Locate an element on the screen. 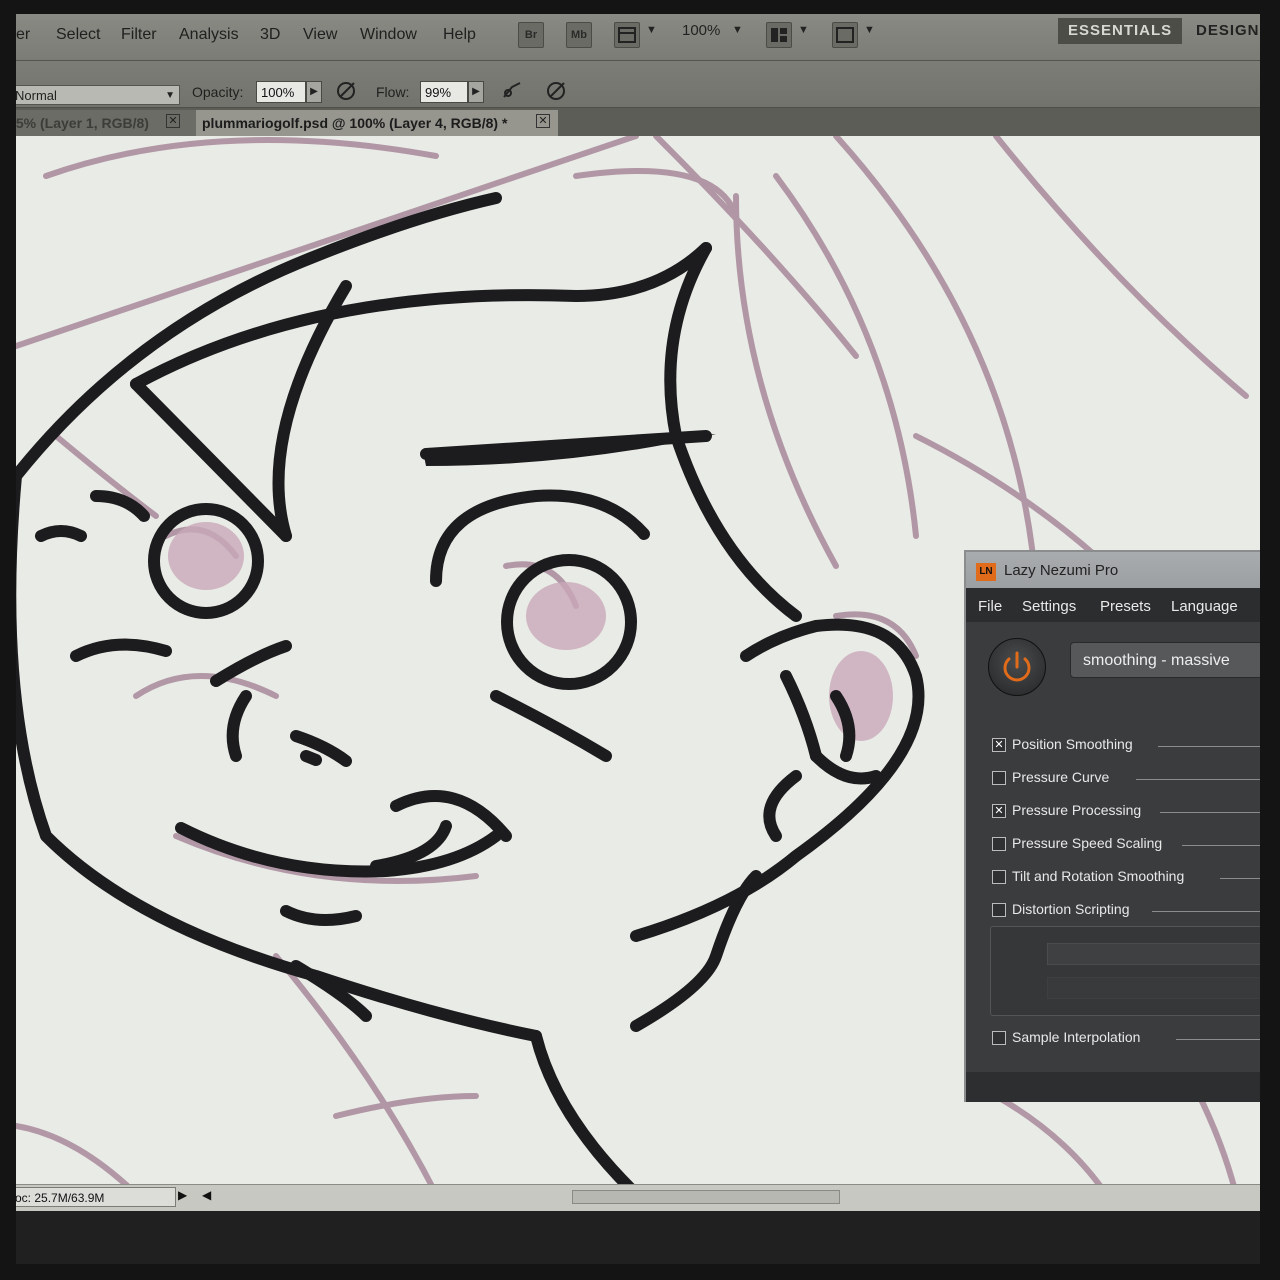 This screenshot has height=1280, width=1280. status-menu-arrow-icon: ▶ is located at coordinates (182, 1195).